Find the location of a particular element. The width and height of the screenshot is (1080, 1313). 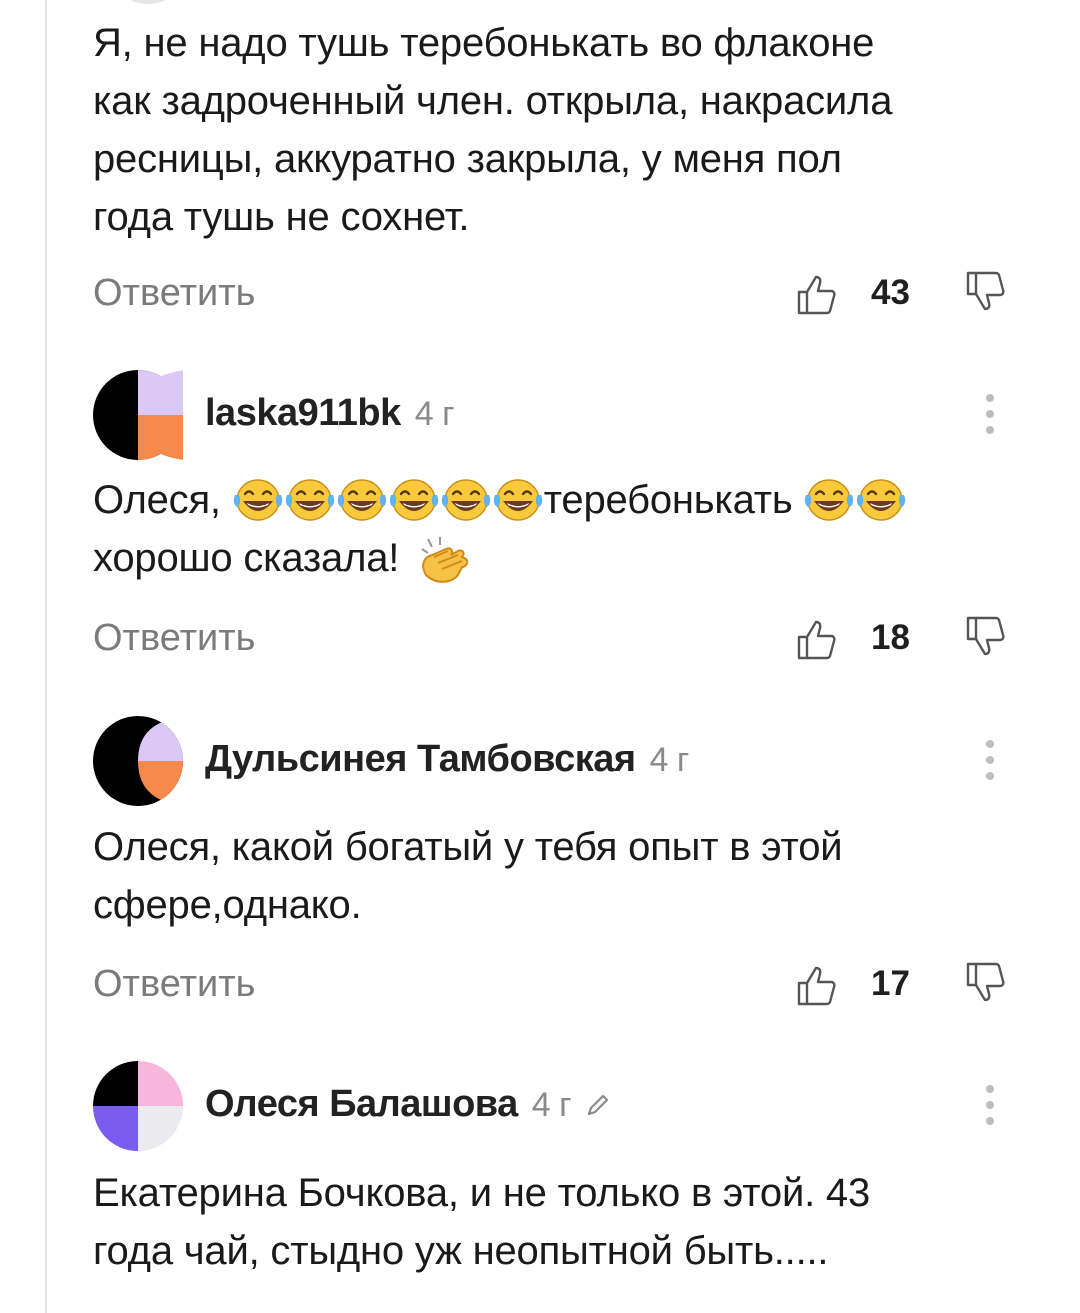

comment-header: Олеся Балашова 4 г is located at coordinates (563, 1107).